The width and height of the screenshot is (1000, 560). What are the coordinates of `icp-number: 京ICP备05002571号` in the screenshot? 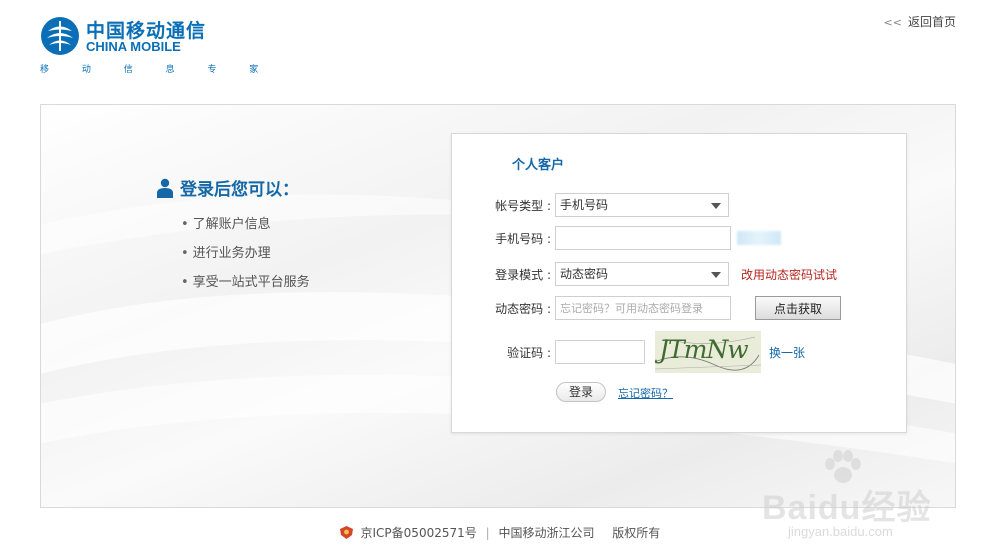 It's located at (419, 533).